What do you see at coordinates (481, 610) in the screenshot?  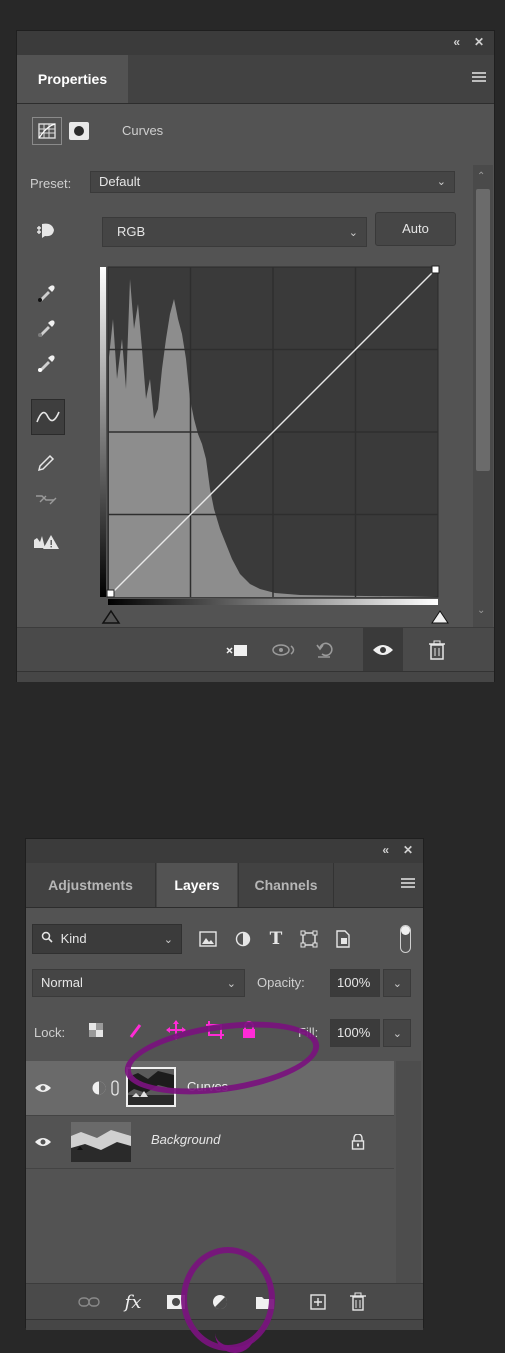 I see `scroll-down-icon: ⌄` at bounding box center [481, 610].